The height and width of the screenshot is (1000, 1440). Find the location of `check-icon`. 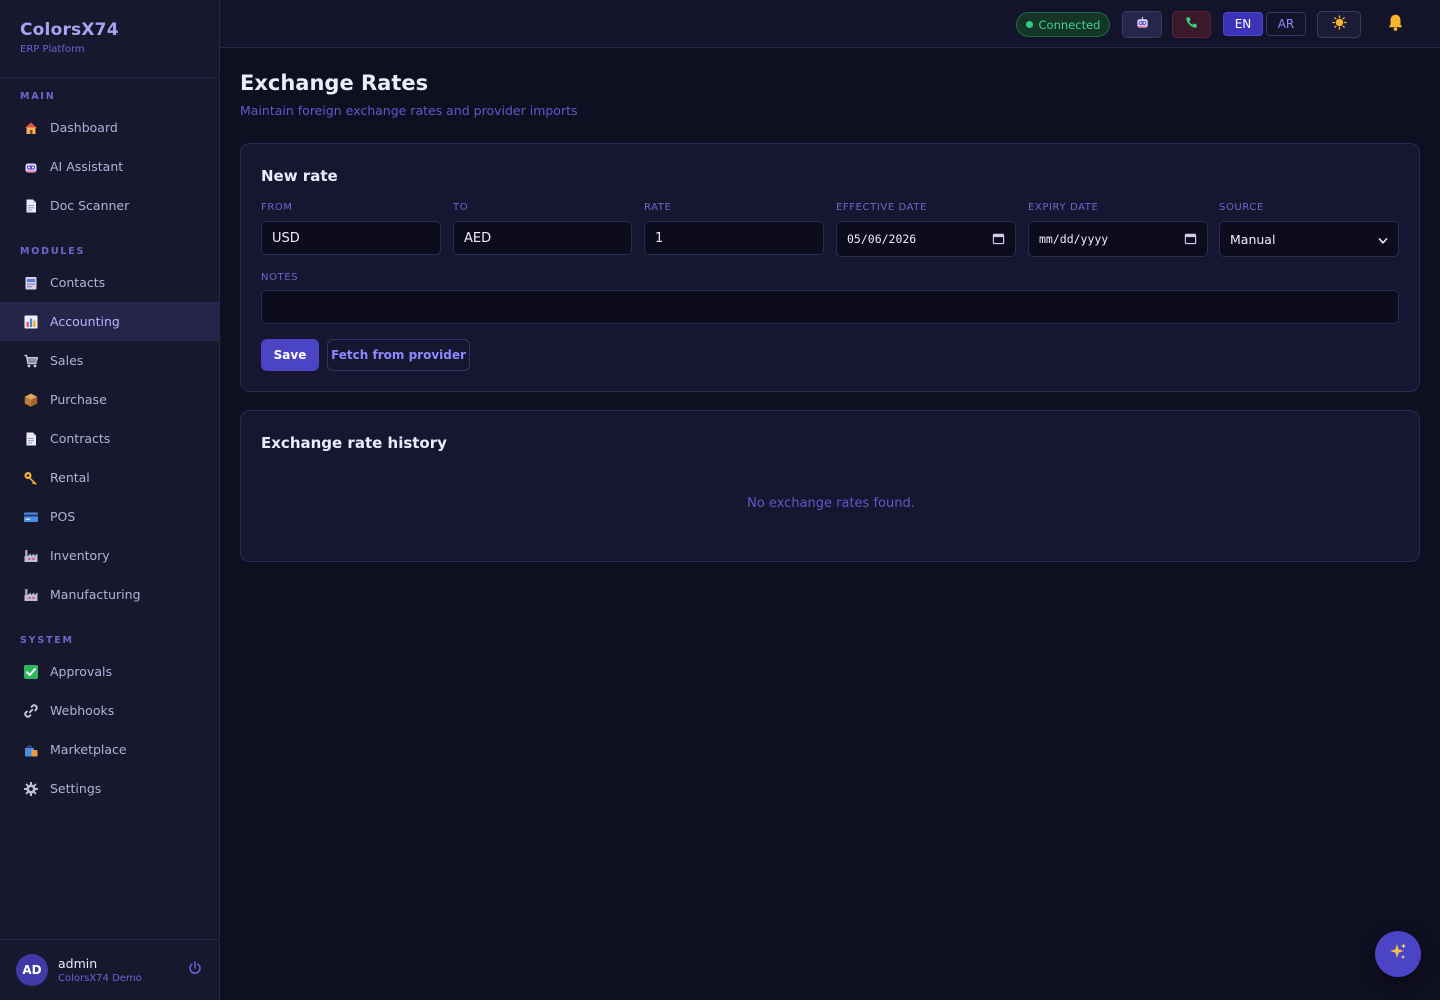

check-icon is located at coordinates (30, 671).